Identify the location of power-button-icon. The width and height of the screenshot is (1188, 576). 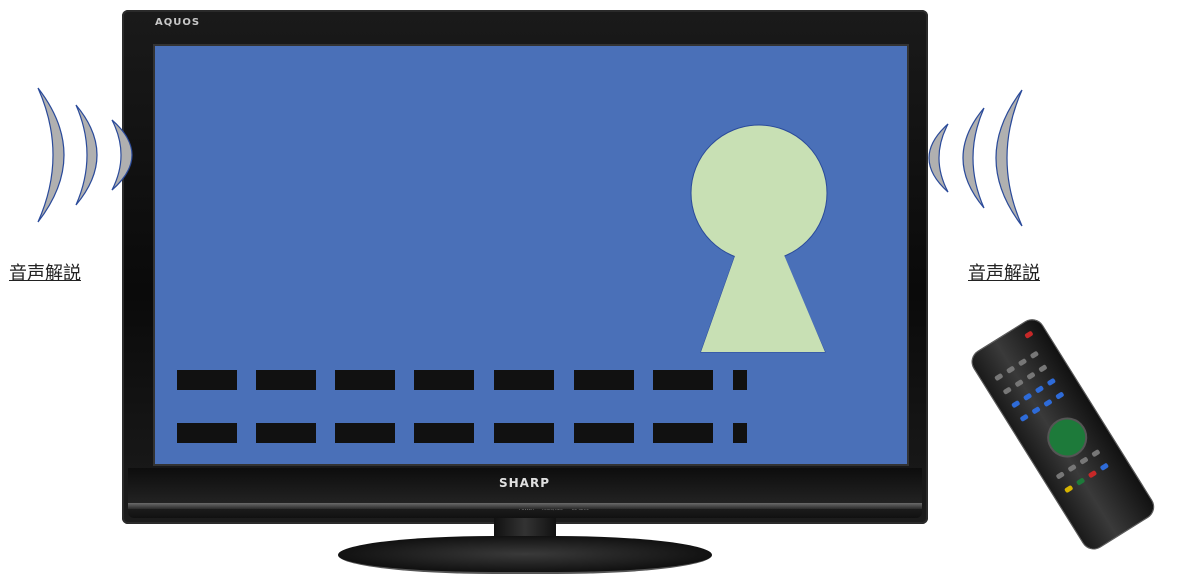
(1029, 334).